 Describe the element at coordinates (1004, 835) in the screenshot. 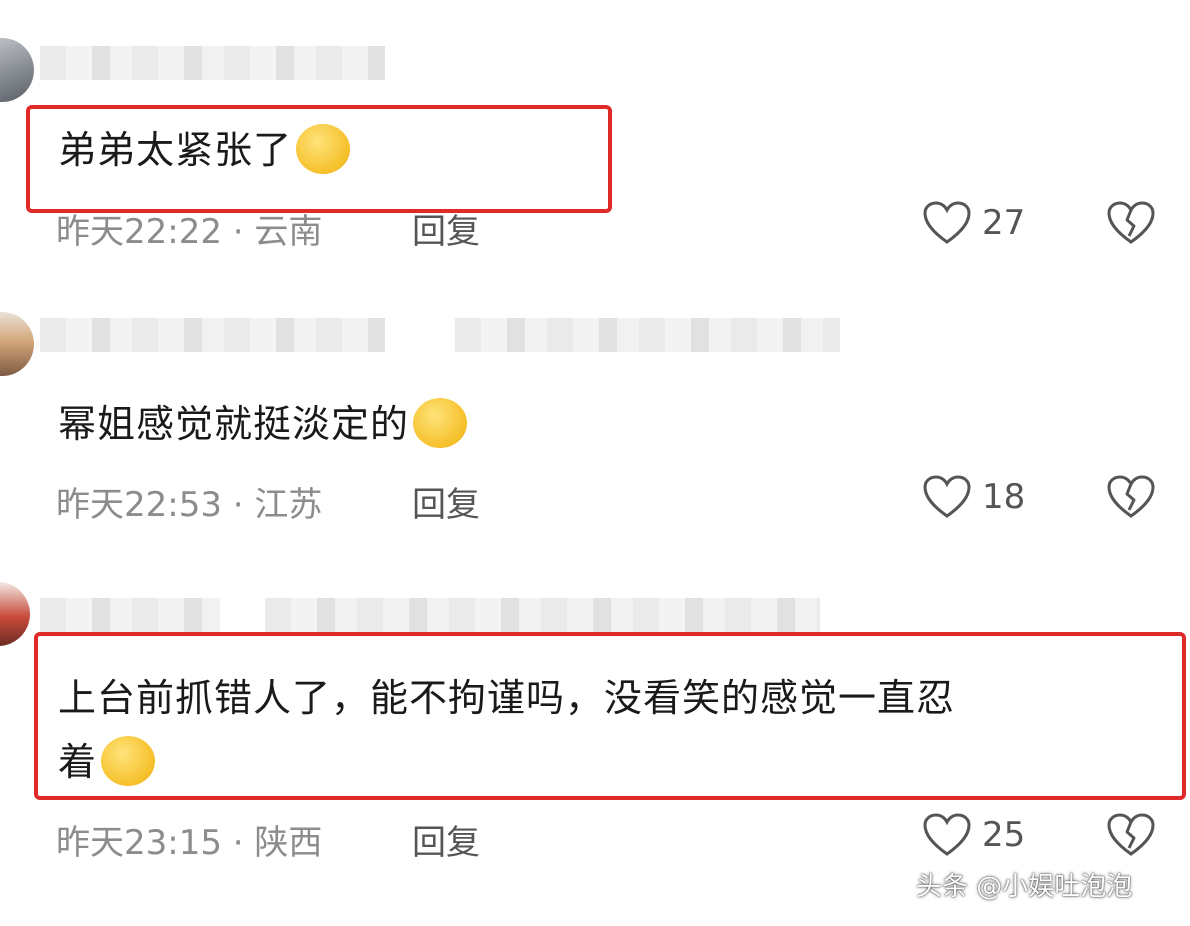

I see `like-count: 25` at that location.